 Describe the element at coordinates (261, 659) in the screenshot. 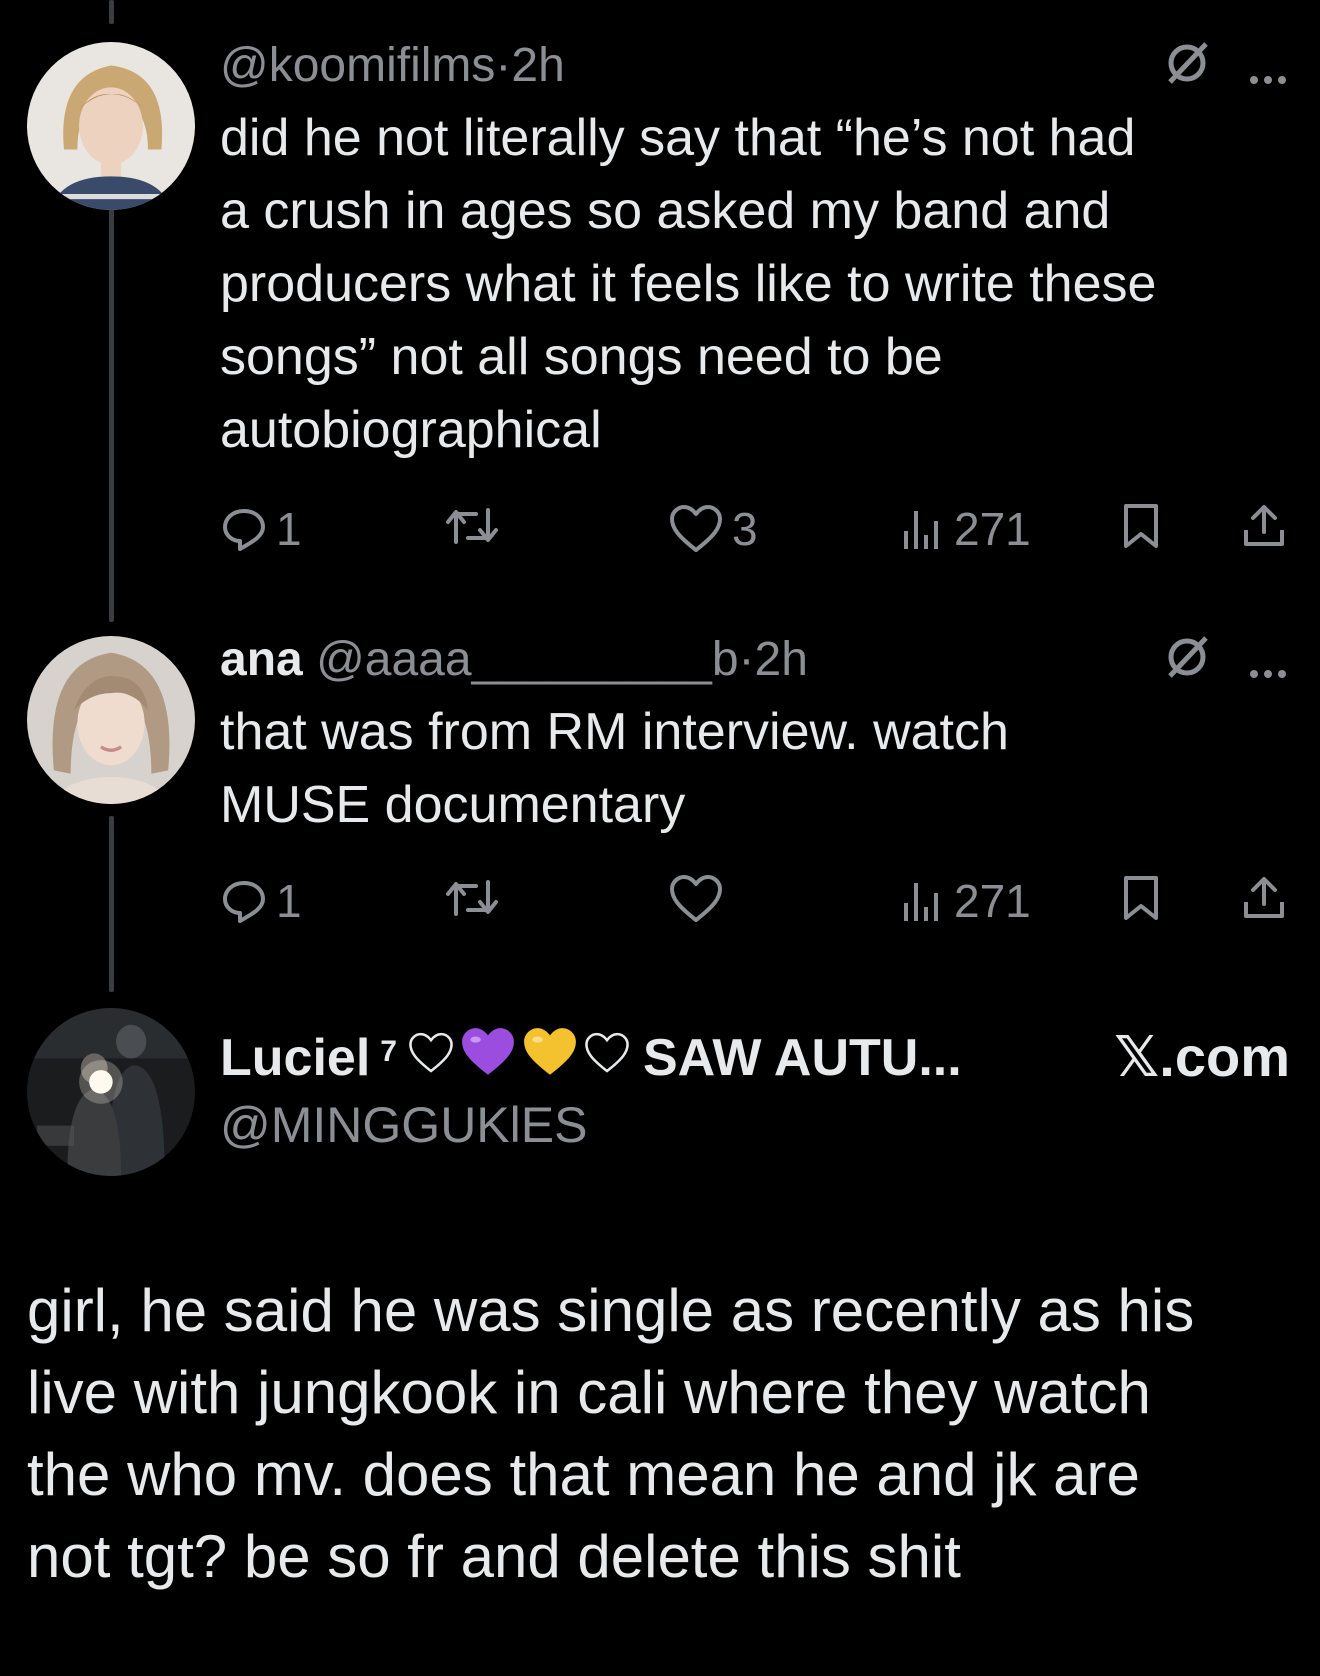

I see `display-name: ana` at that location.